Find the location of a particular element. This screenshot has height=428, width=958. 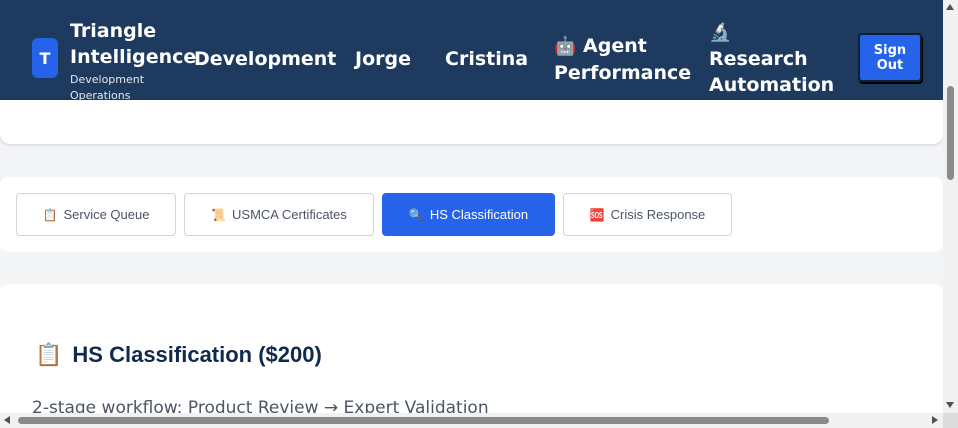

magnifier-icon: 🔍 is located at coordinates (416, 214).